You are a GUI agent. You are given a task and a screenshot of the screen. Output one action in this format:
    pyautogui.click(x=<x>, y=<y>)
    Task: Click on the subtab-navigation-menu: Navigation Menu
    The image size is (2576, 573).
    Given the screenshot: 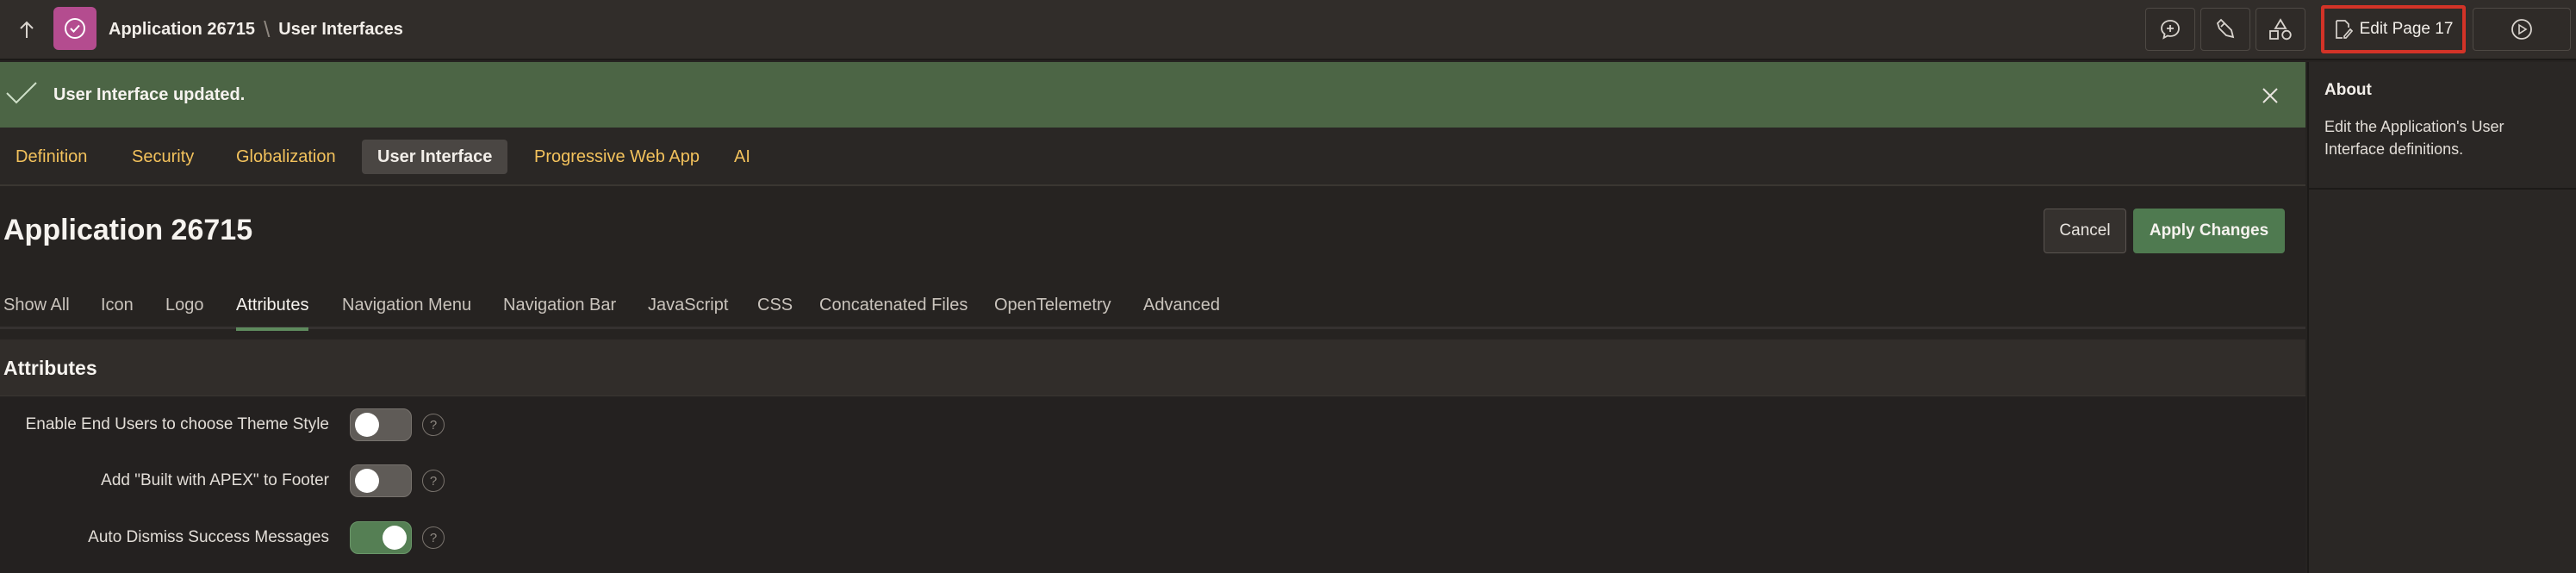 What is the action you would take?
    pyautogui.click(x=407, y=305)
    